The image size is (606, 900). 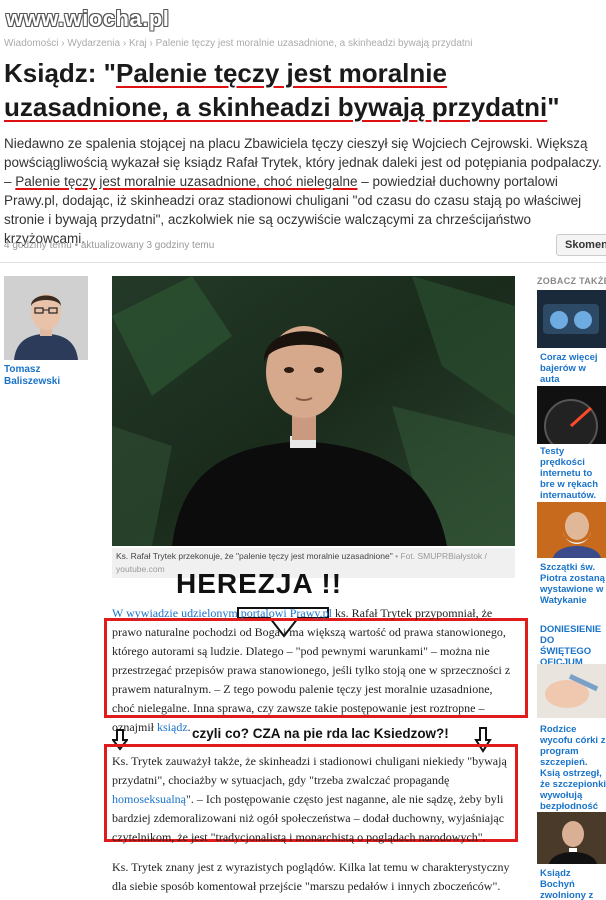 I want to click on homoseksualna-link: homoseksualną, so click(x=149, y=799).